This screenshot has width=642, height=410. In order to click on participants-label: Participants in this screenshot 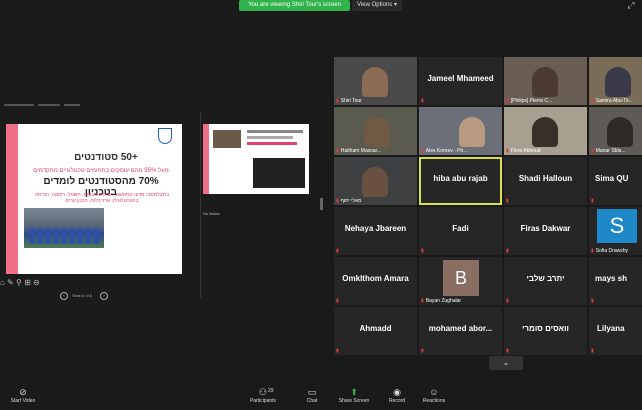, I will do `click(263, 401)`.